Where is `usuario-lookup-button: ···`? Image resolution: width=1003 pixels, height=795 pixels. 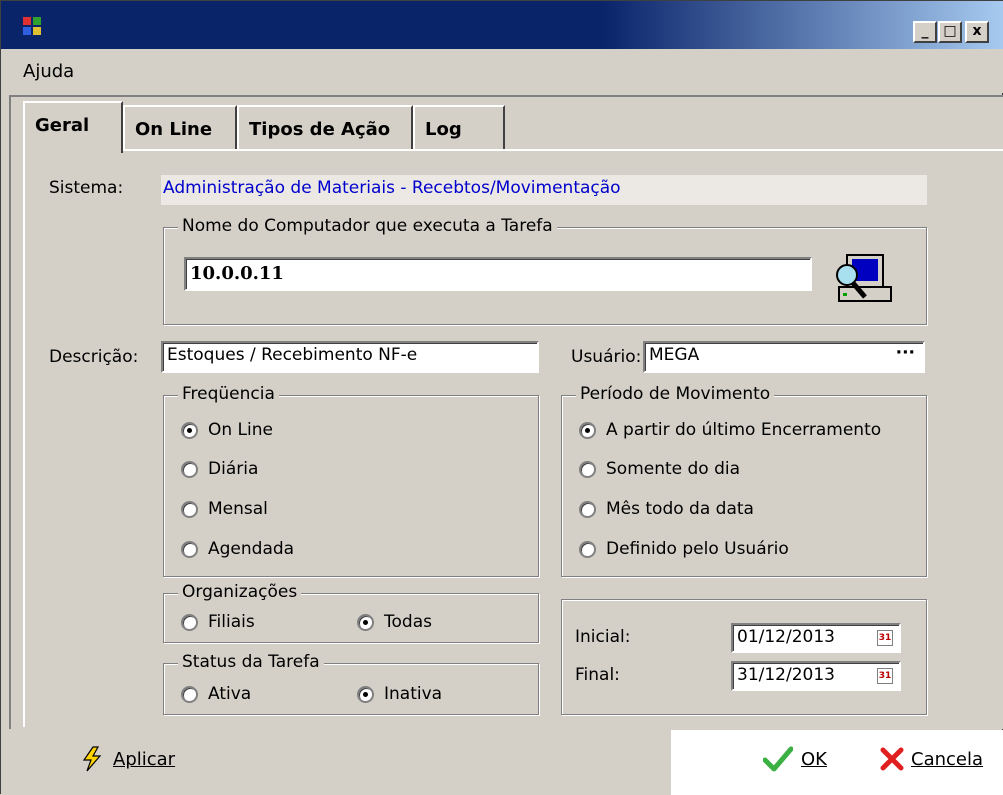
usuario-lookup-button: ··· is located at coordinates (905, 353).